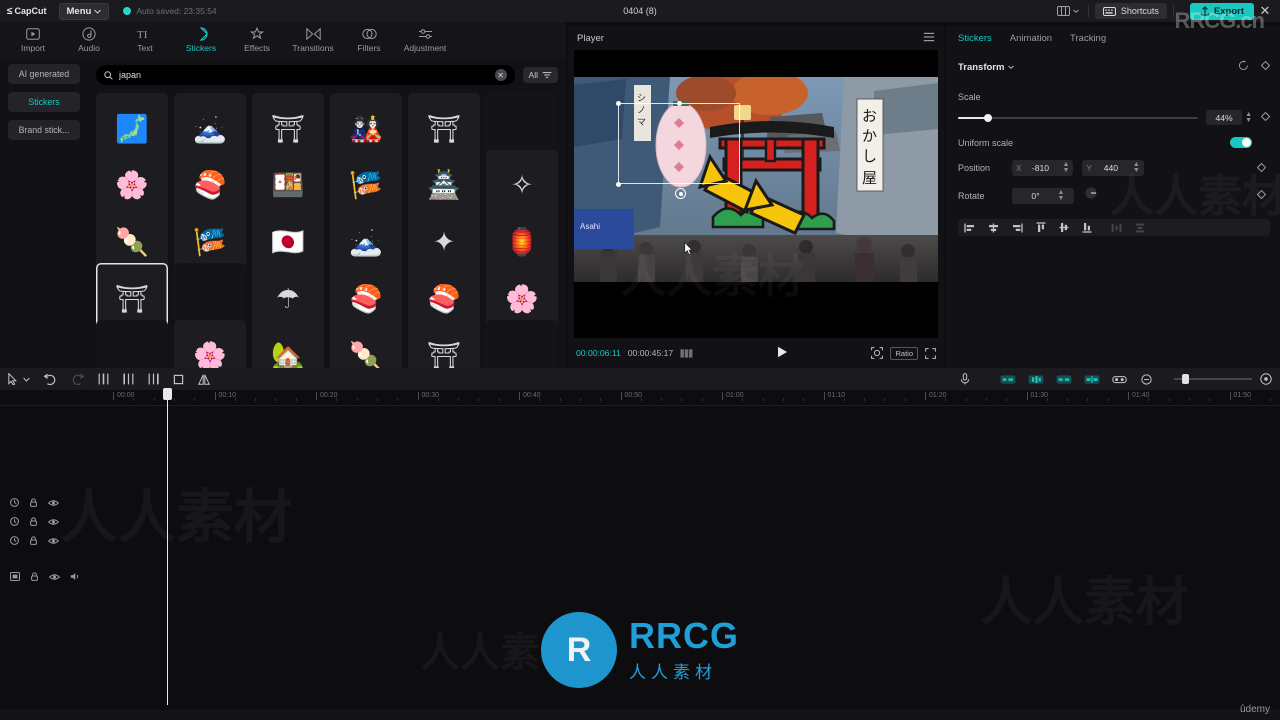 This screenshot has width=1280, height=720. Describe the element at coordinates (366, 345) in the screenshot. I see `sticker-mochi: 🍡` at that location.